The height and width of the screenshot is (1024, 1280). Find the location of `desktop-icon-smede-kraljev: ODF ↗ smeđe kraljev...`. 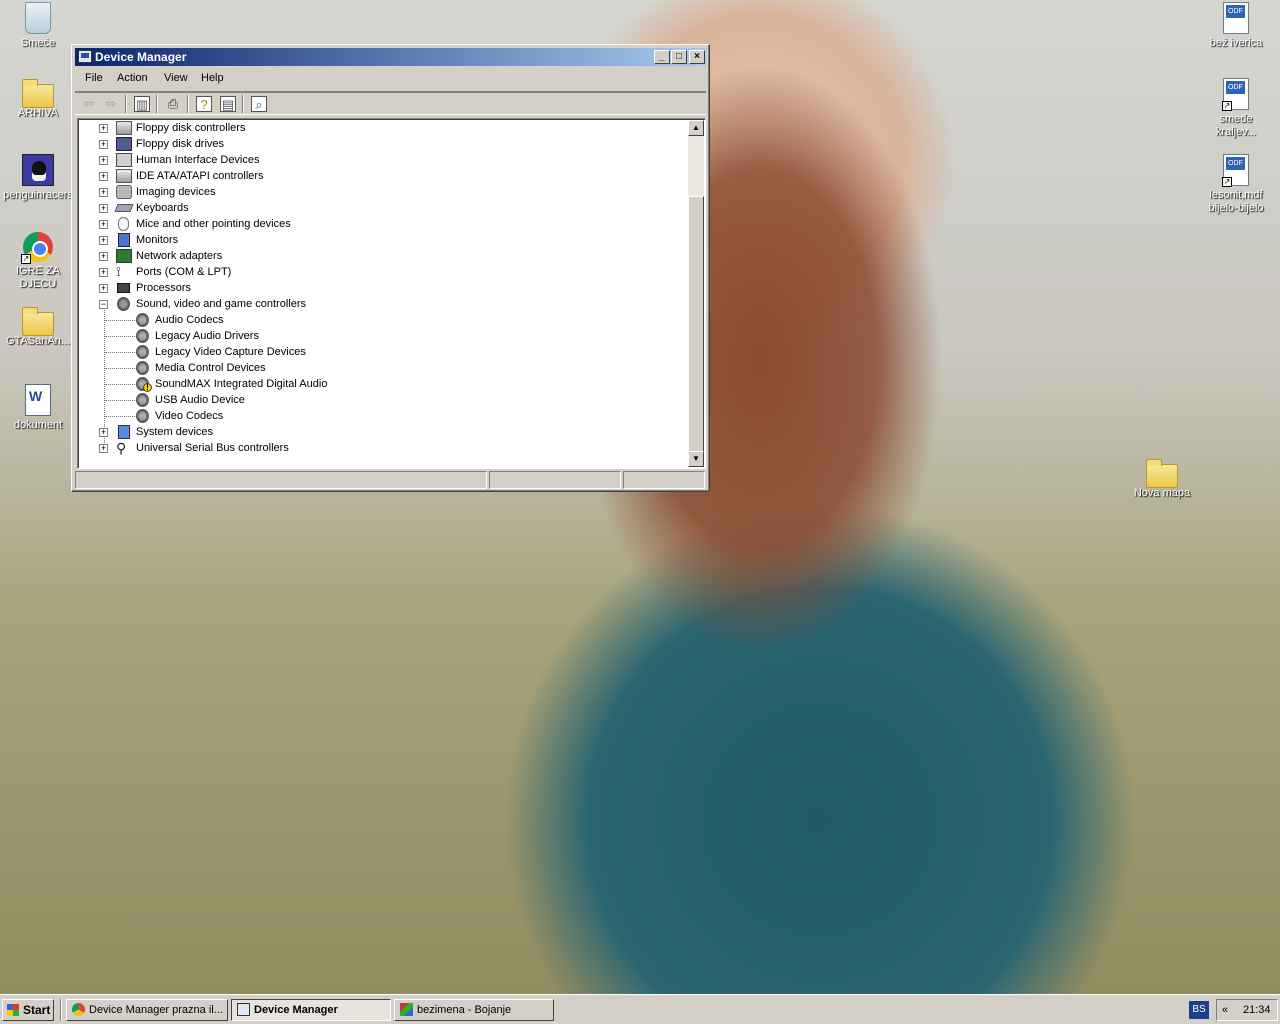

desktop-icon-smede-kraljev: ODF ↗ smeđe kraljev... is located at coordinates (1236, 108).